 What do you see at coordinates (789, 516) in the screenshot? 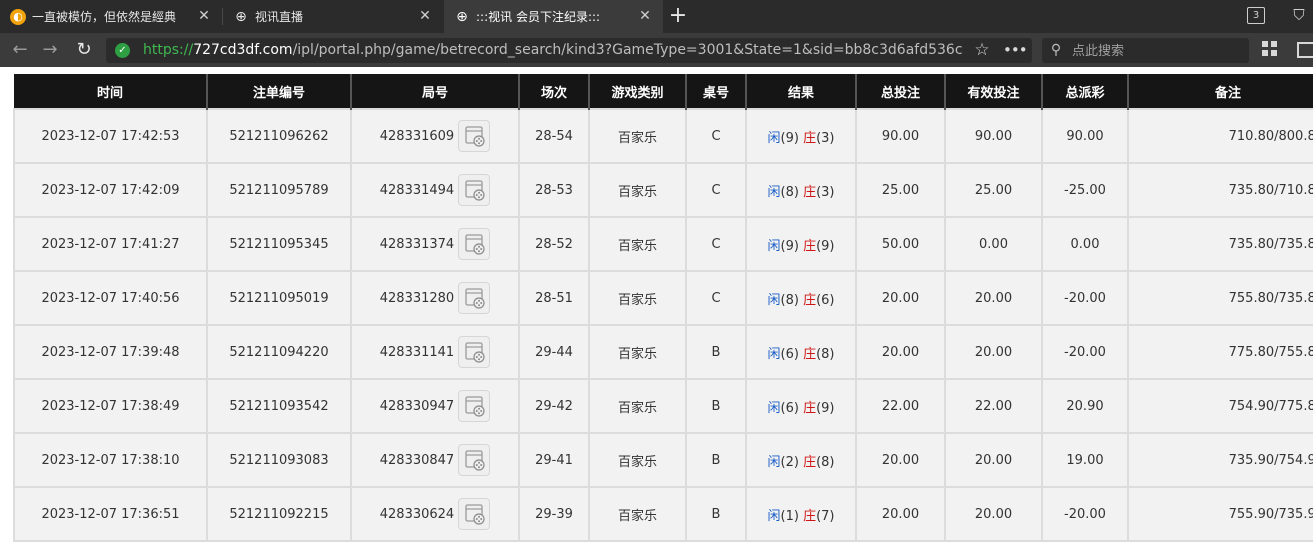
I see `player-value: (1)` at bounding box center [789, 516].